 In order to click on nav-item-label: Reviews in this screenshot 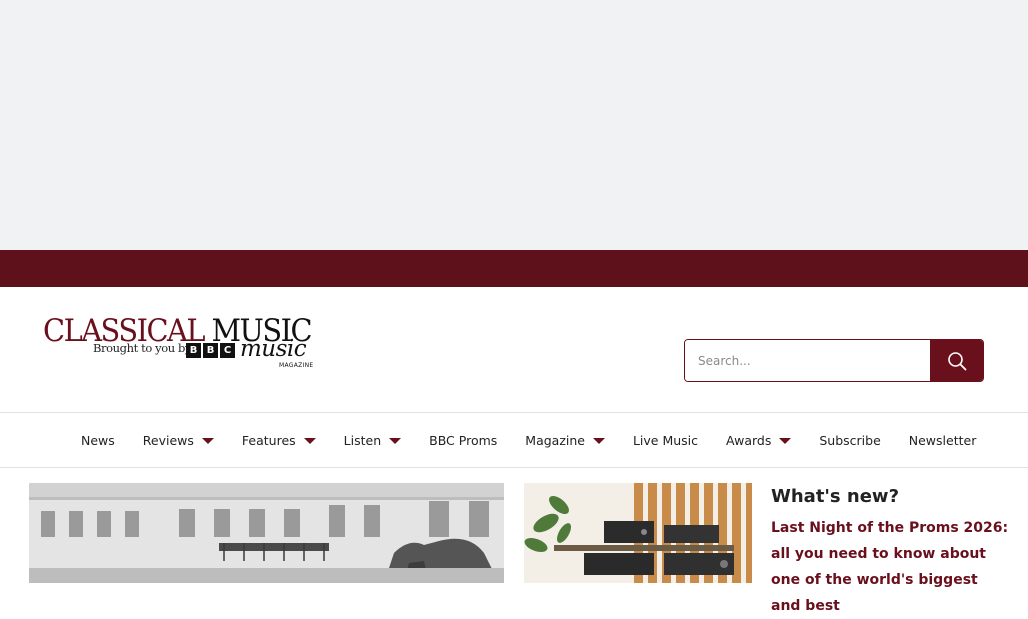, I will do `click(168, 440)`.